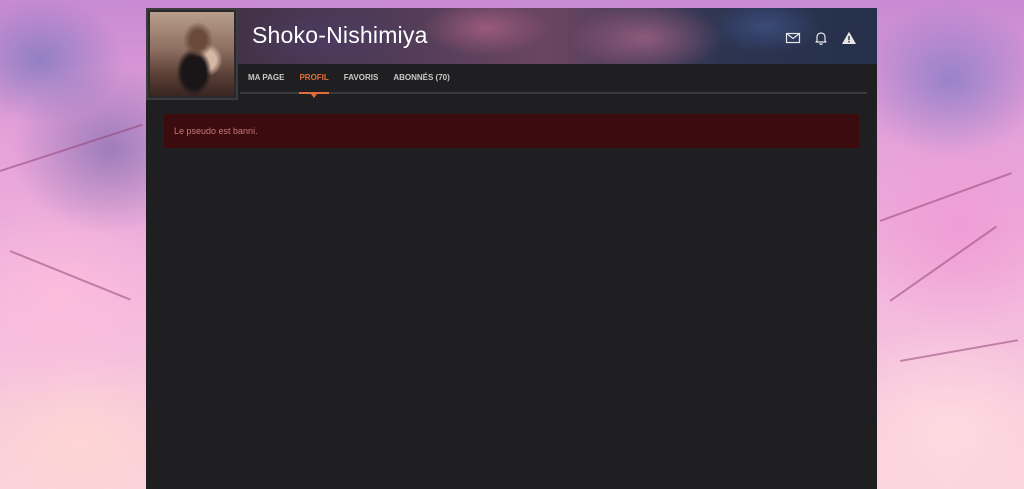 Image resolution: width=1024 pixels, height=489 pixels. I want to click on tab-ma-page: MA PAGE, so click(266, 78).